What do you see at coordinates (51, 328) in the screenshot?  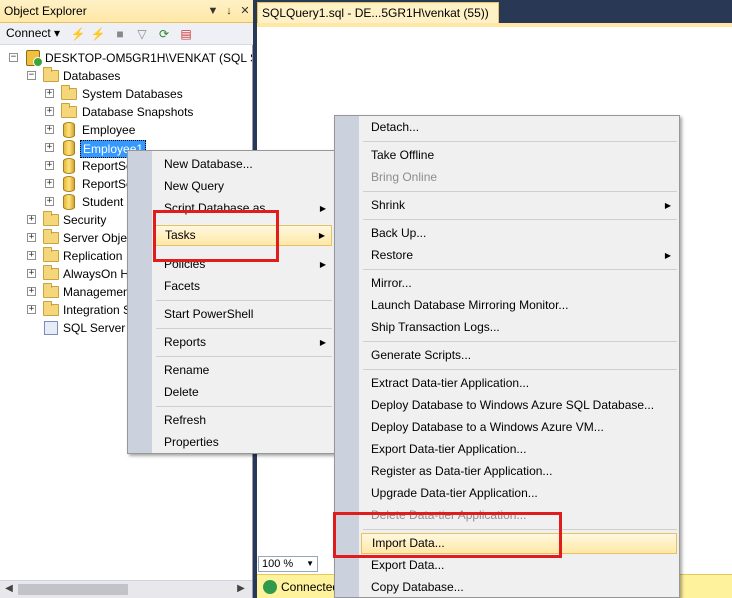 I see `agent-icon` at bounding box center [51, 328].